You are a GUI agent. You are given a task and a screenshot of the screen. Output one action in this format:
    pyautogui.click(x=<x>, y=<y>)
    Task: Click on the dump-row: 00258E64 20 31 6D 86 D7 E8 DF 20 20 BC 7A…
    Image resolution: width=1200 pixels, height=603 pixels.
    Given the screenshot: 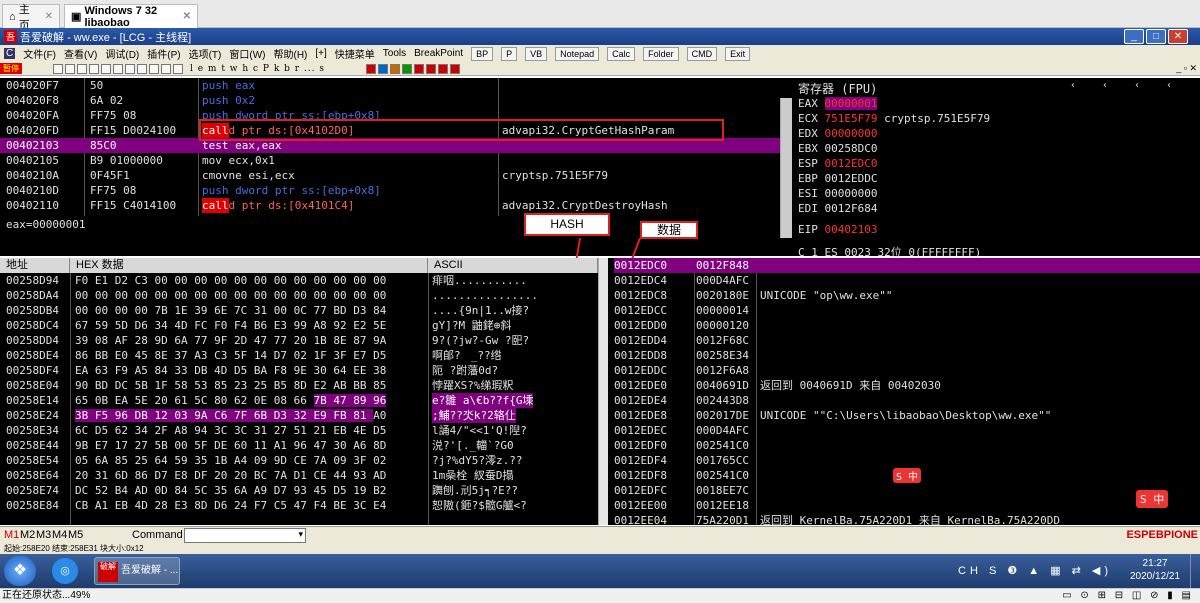 What is the action you would take?
    pyautogui.click(x=299, y=475)
    